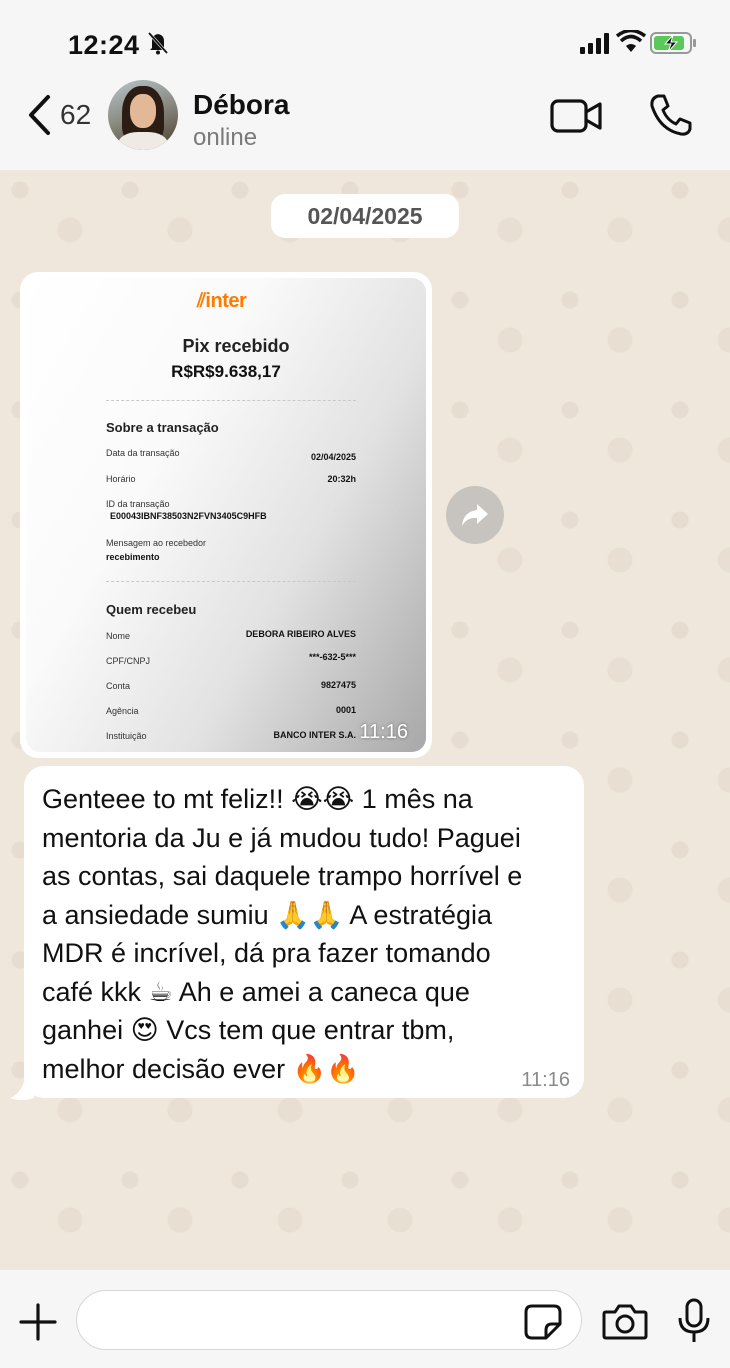 The height and width of the screenshot is (1368, 730). I want to click on receipt-account-label: Conta, so click(118, 686).